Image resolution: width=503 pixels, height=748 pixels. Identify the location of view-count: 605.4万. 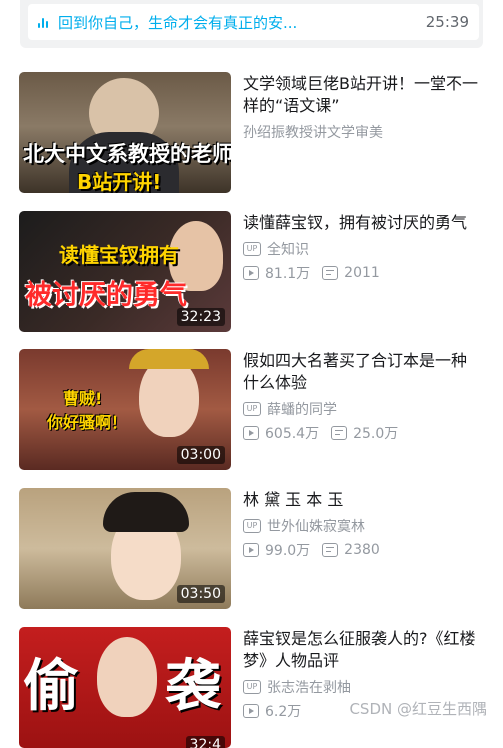
(292, 434).